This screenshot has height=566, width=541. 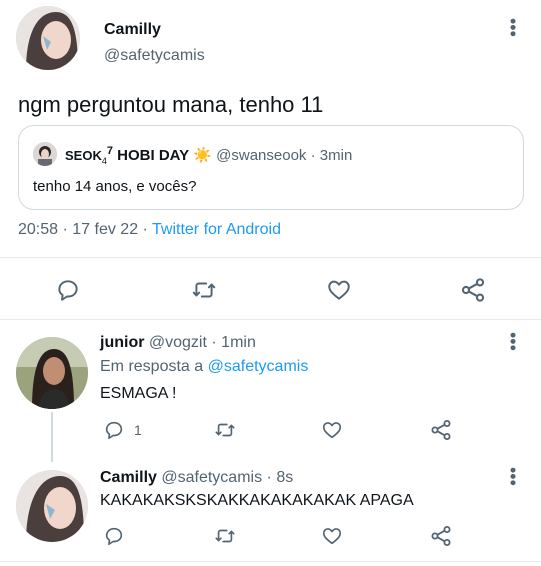 I want to click on timestamp: 20:58 · 17 fev 22 ·, so click(x=85, y=229).